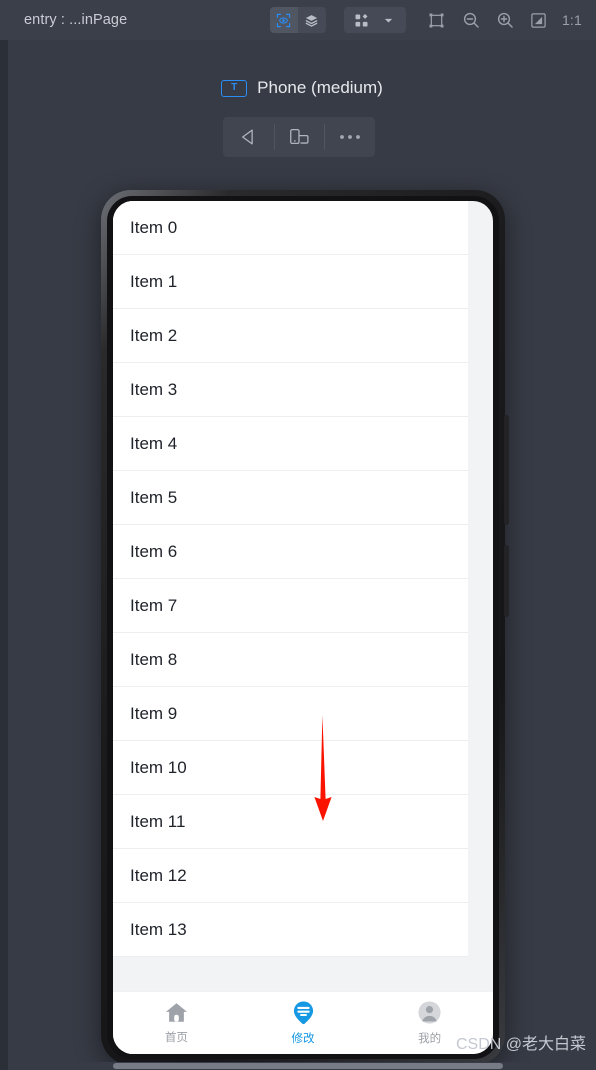 Image resolution: width=596 pixels, height=1070 pixels. I want to click on grid-components-icon, so click(361, 20).